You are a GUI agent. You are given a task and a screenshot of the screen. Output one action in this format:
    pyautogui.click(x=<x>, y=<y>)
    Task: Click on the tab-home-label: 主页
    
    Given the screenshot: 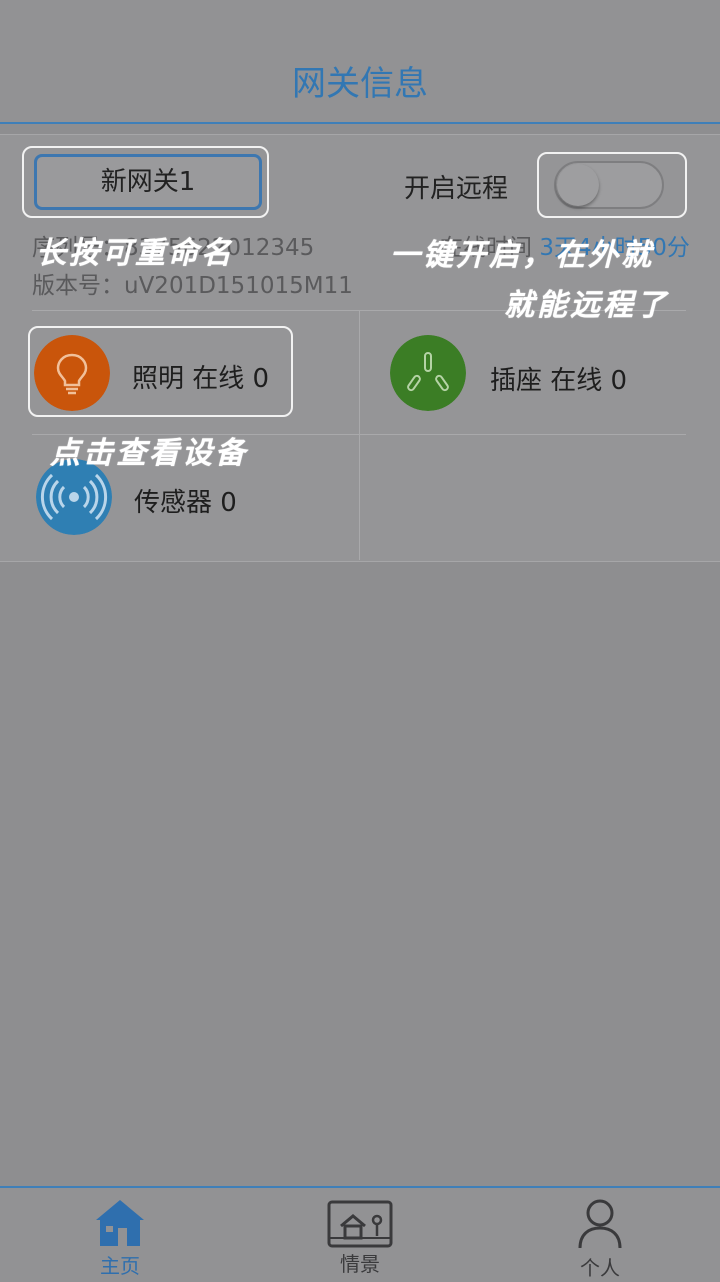 What is the action you would take?
    pyautogui.click(x=120, y=1266)
    